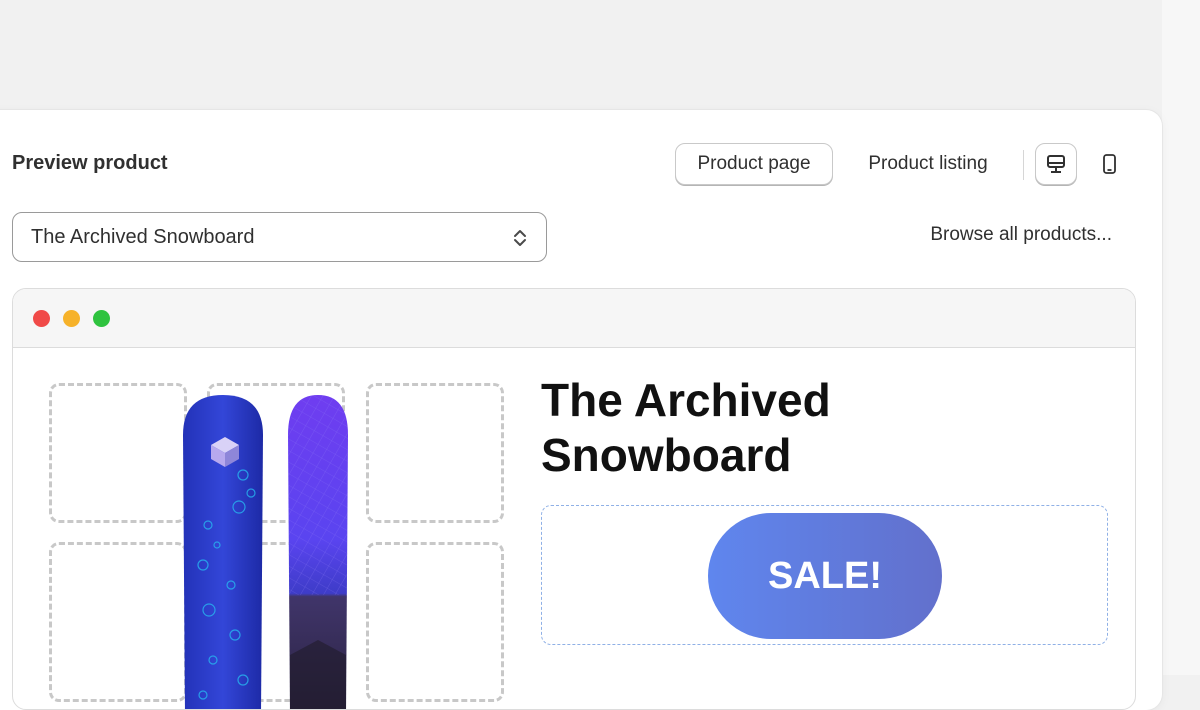 This screenshot has width=1200, height=710. I want to click on snowboard-product-image, so click(265, 552).